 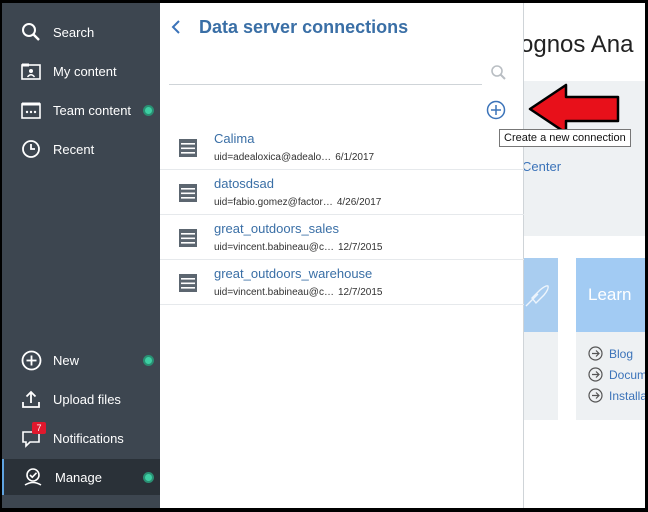 What do you see at coordinates (325, 84) in the screenshot?
I see `search-underline` at bounding box center [325, 84].